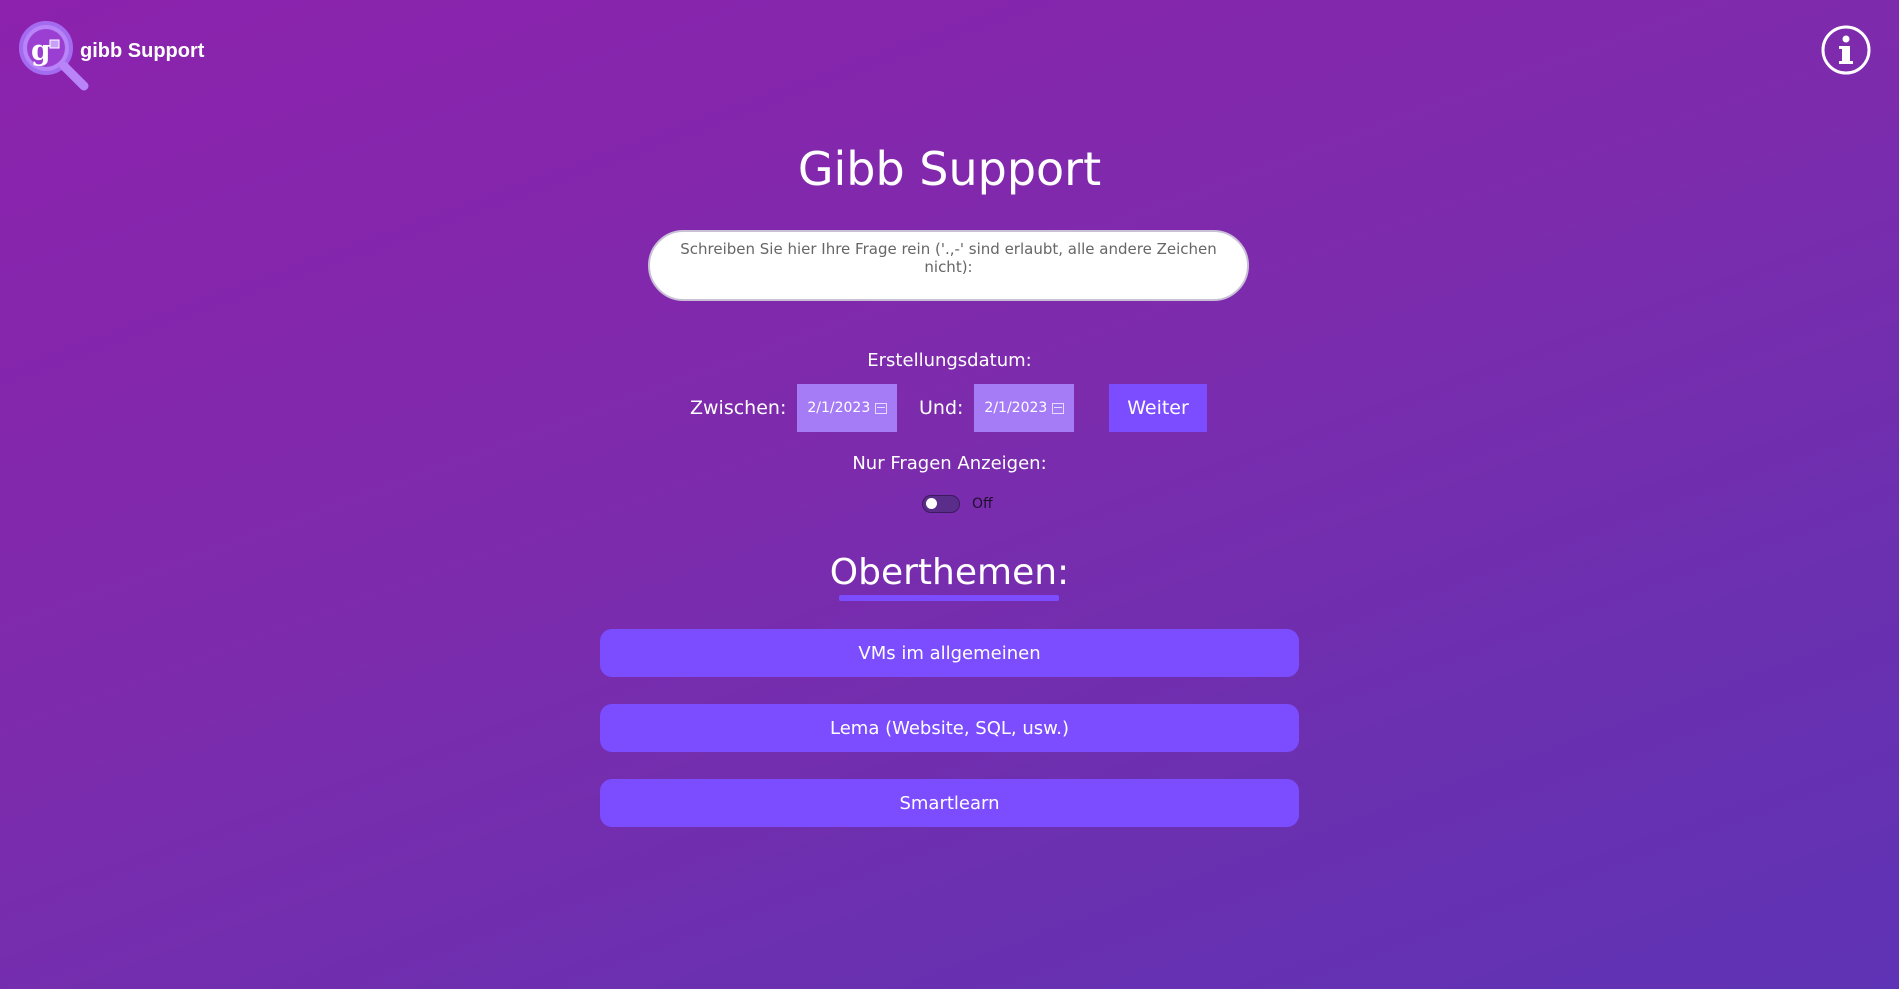 This screenshot has height=989, width=1899. I want to click on topic-button-smartlearn: Smartlearn, so click(949, 803).